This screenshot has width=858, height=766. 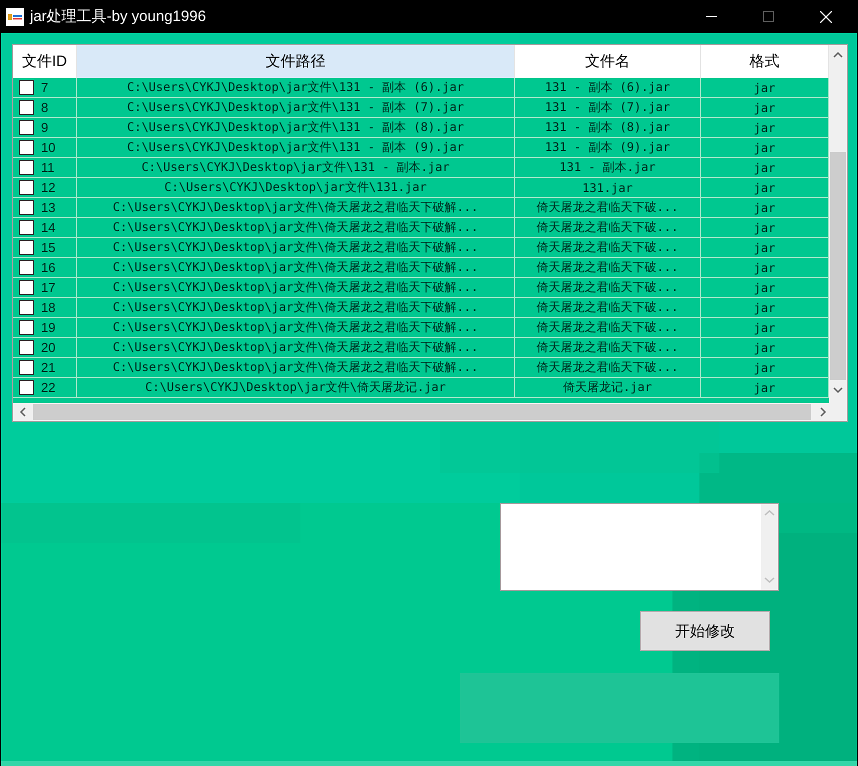 I want to click on horizontal-scrollbar, so click(x=430, y=412).